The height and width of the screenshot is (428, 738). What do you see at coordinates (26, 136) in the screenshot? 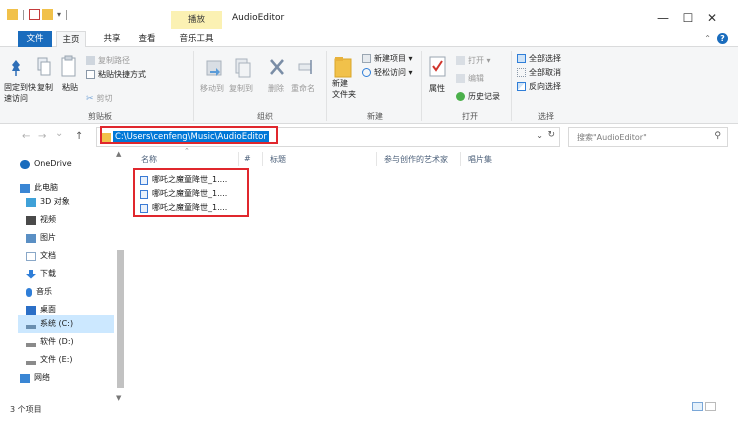
I see `back-button: ←` at bounding box center [26, 136].